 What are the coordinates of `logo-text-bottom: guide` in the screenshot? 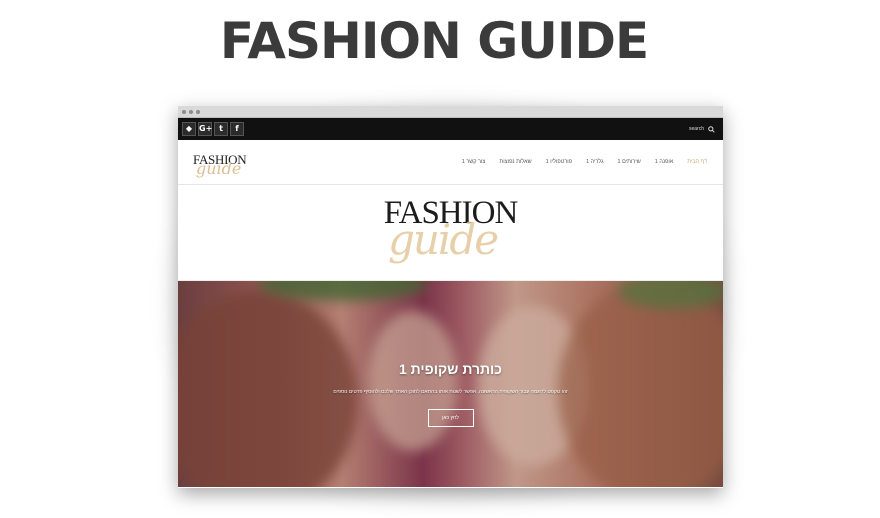 It's located at (219, 168).